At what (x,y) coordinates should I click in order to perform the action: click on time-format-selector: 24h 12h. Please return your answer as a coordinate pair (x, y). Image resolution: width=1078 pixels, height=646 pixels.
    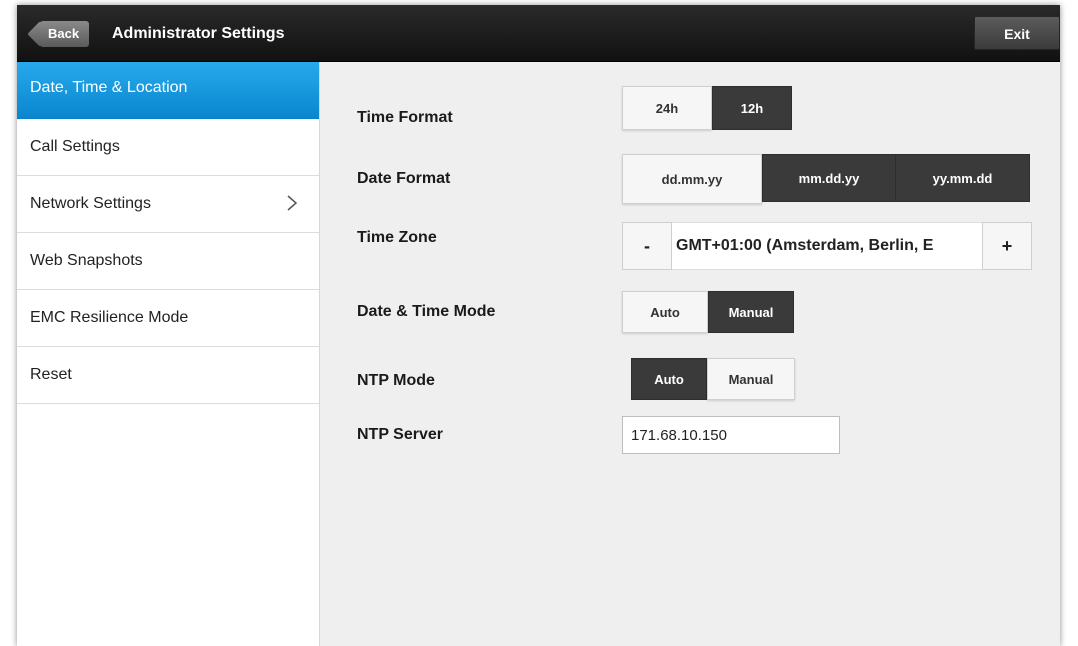
    Looking at the image, I should click on (707, 108).